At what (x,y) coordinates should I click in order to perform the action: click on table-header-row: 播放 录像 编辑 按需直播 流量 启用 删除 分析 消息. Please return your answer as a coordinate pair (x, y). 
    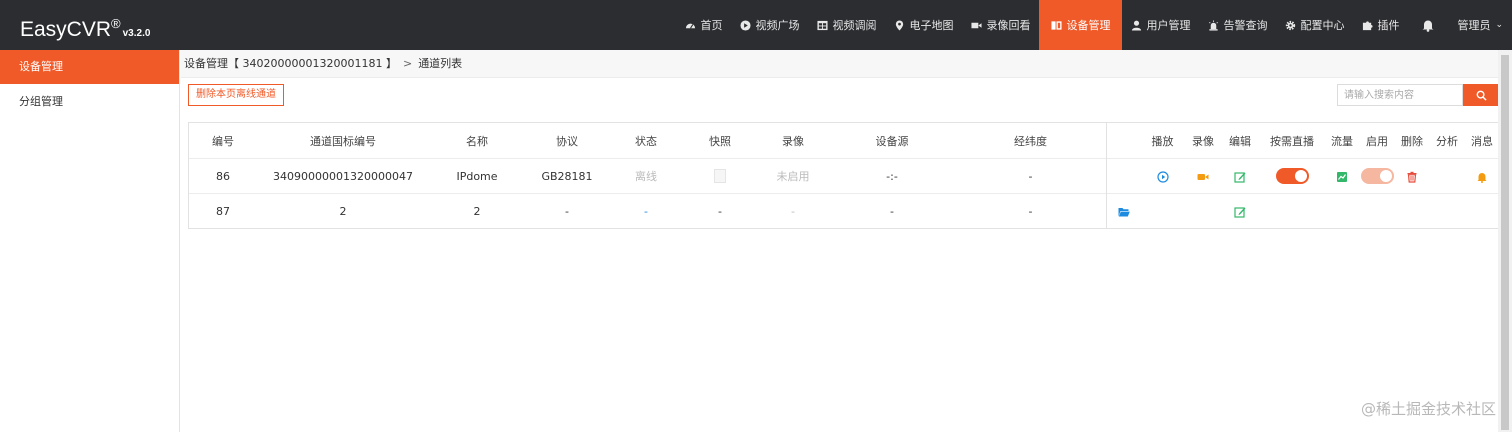
    Looking at the image, I should click on (1303, 141).